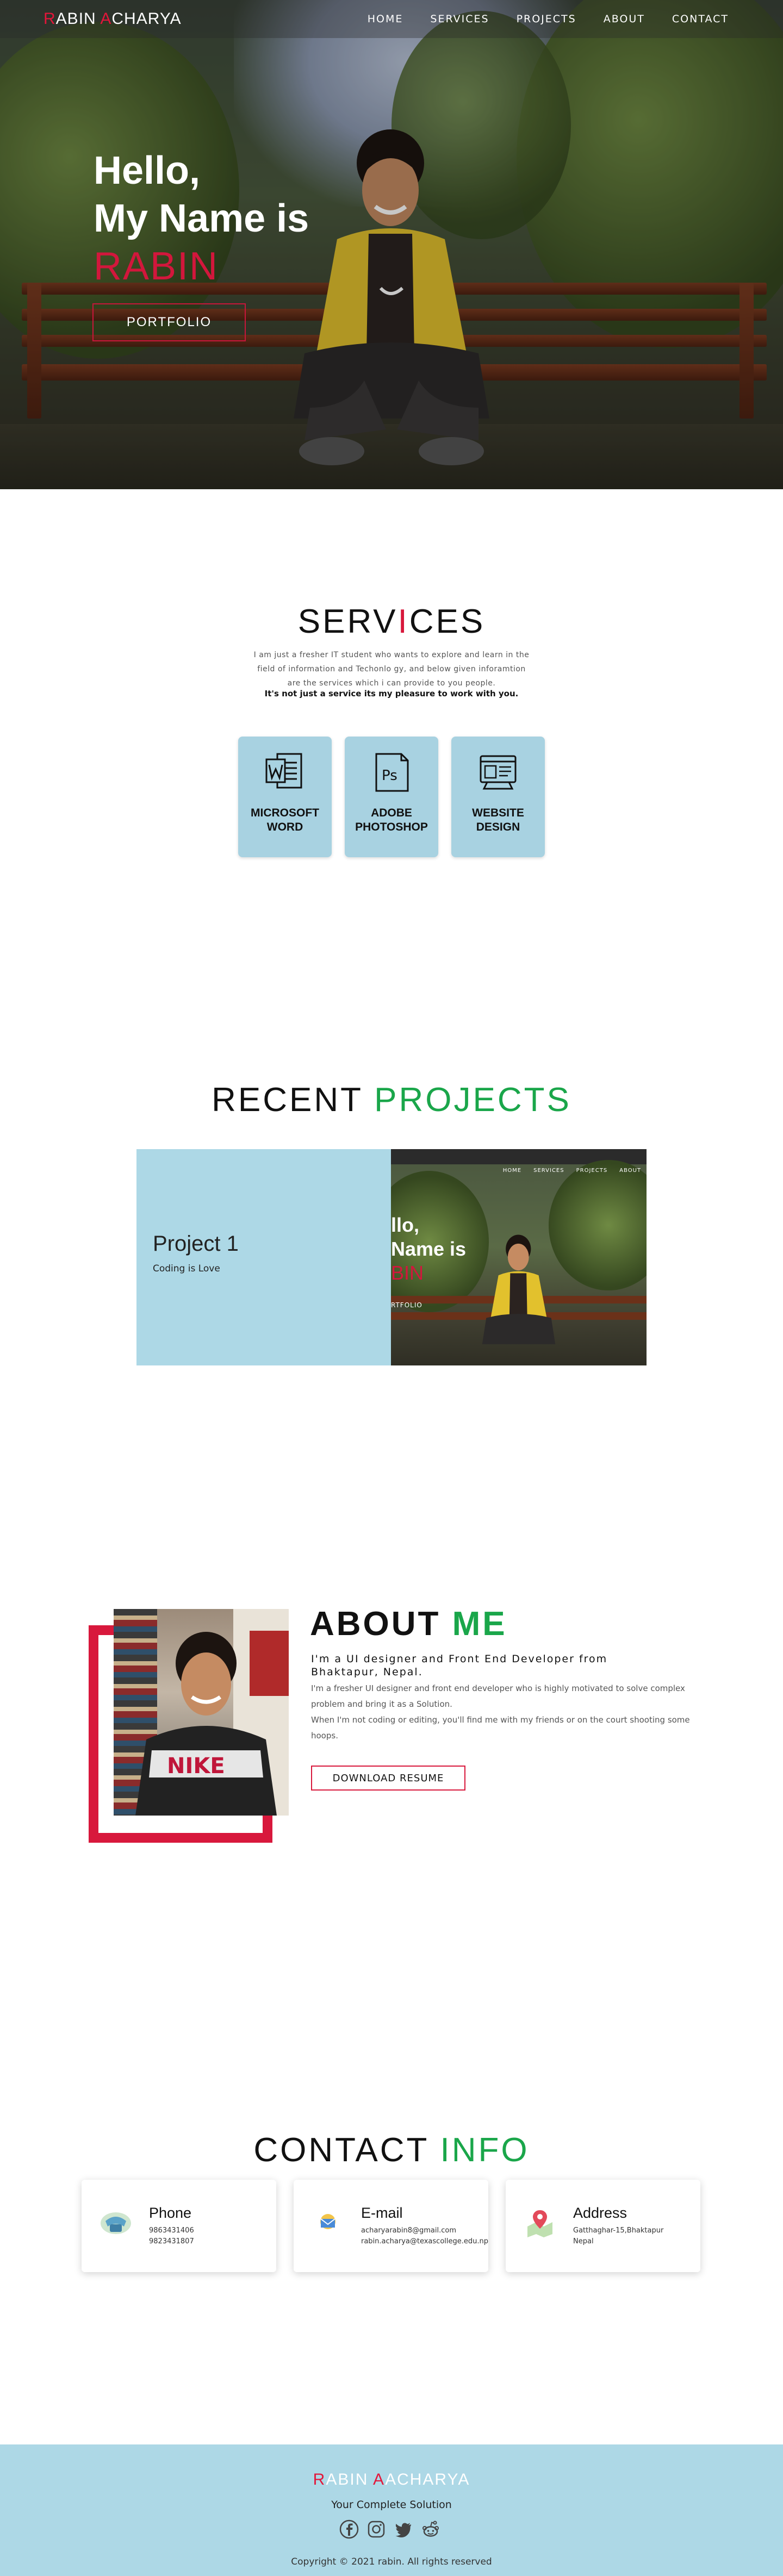 This screenshot has height=2576, width=783. Describe the element at coordinates (389, 2529) in the screenshot. I see `social-links` at that location.